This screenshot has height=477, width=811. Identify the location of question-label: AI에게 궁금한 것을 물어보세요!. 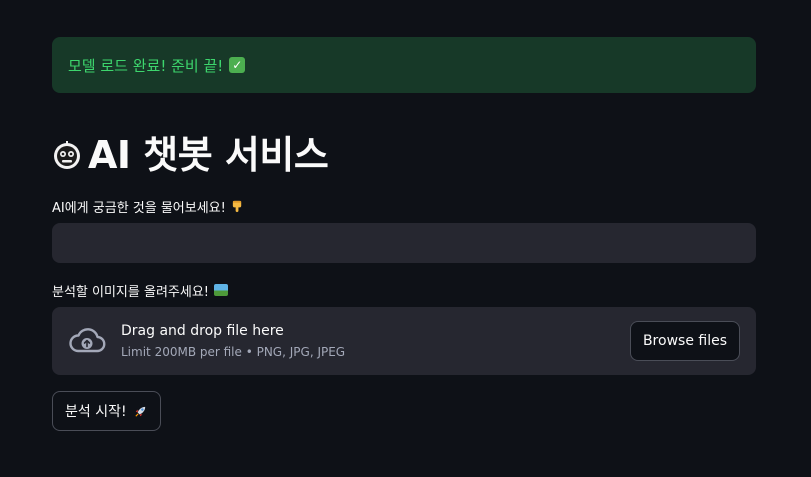
(404, 206).